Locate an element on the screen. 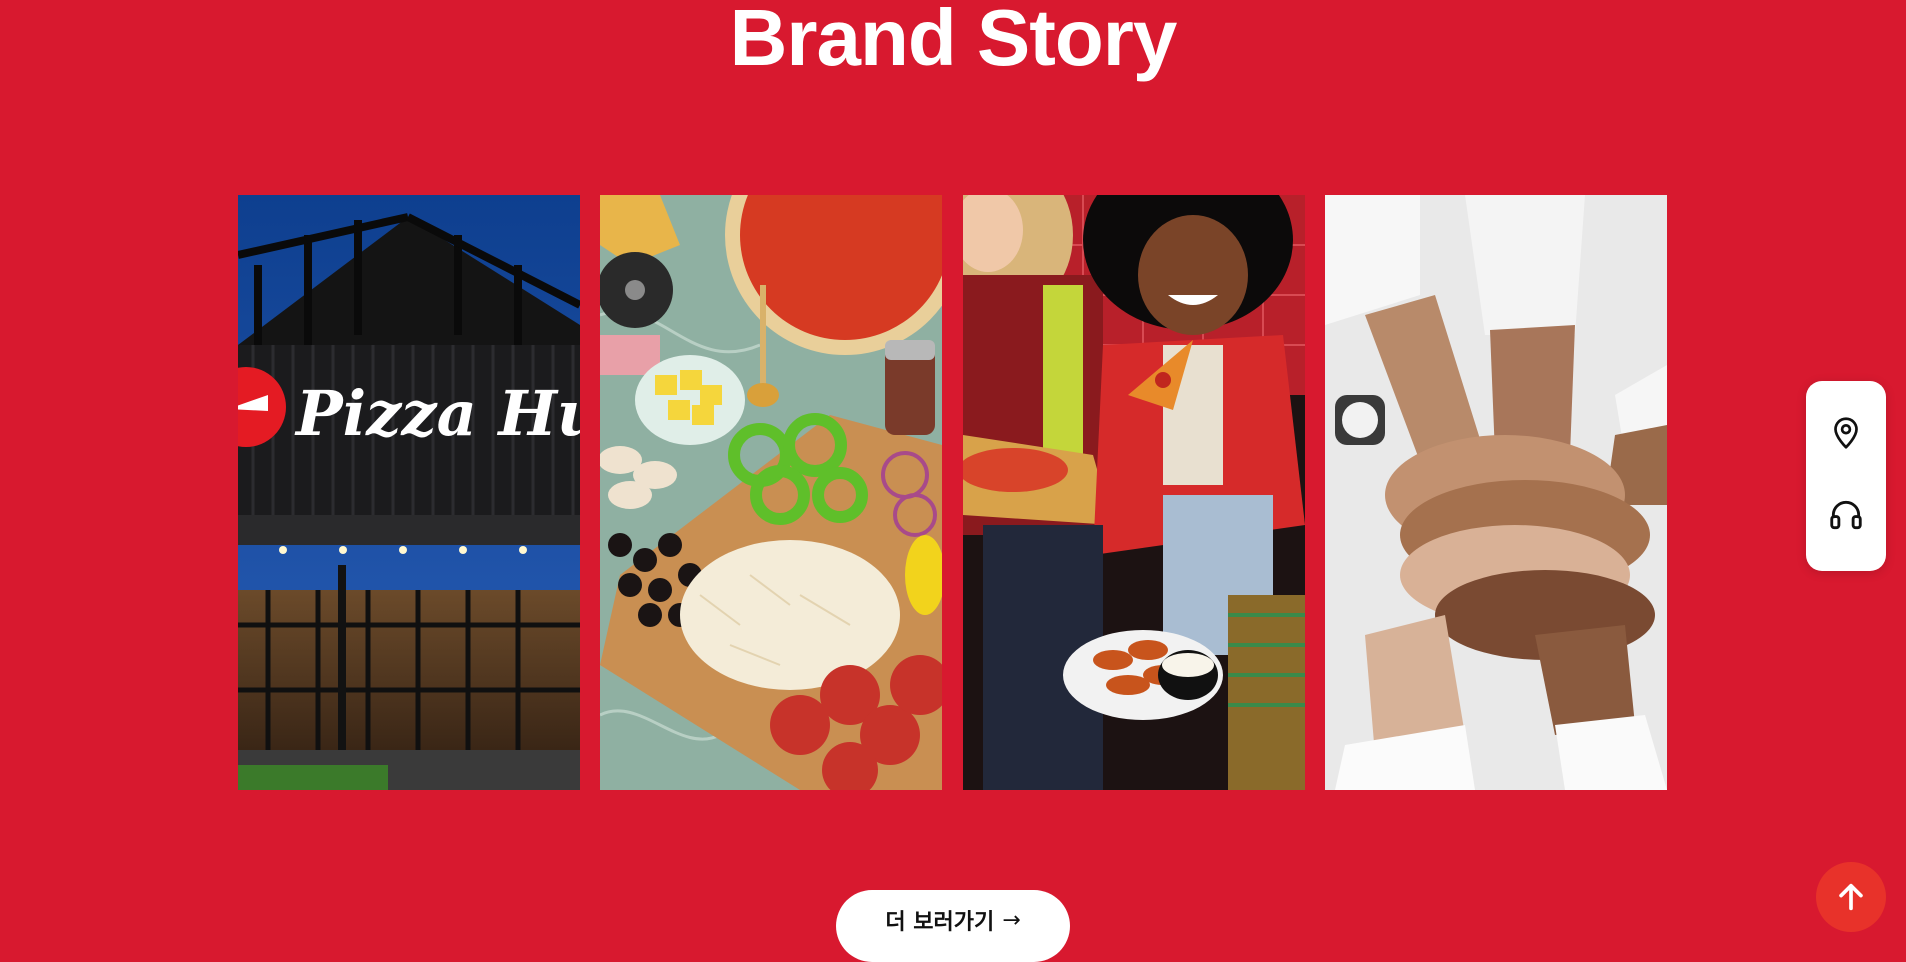 The image size is (1906, 962). teamwork-image is located at coordinates (1496, 492).